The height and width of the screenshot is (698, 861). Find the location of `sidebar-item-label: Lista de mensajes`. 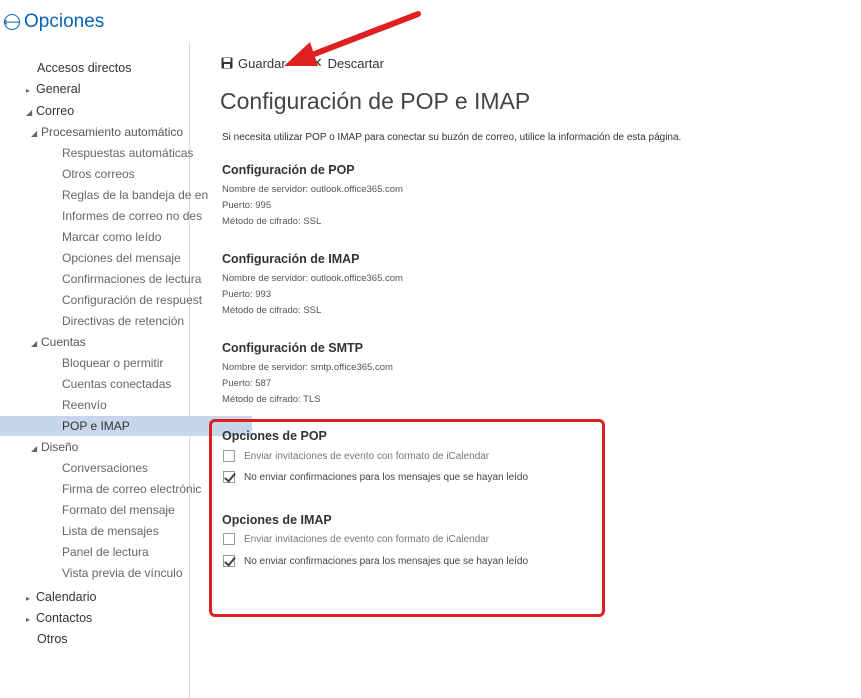

sidebar-item-label: Lista de mensajes is located at coordinates (110, 531).